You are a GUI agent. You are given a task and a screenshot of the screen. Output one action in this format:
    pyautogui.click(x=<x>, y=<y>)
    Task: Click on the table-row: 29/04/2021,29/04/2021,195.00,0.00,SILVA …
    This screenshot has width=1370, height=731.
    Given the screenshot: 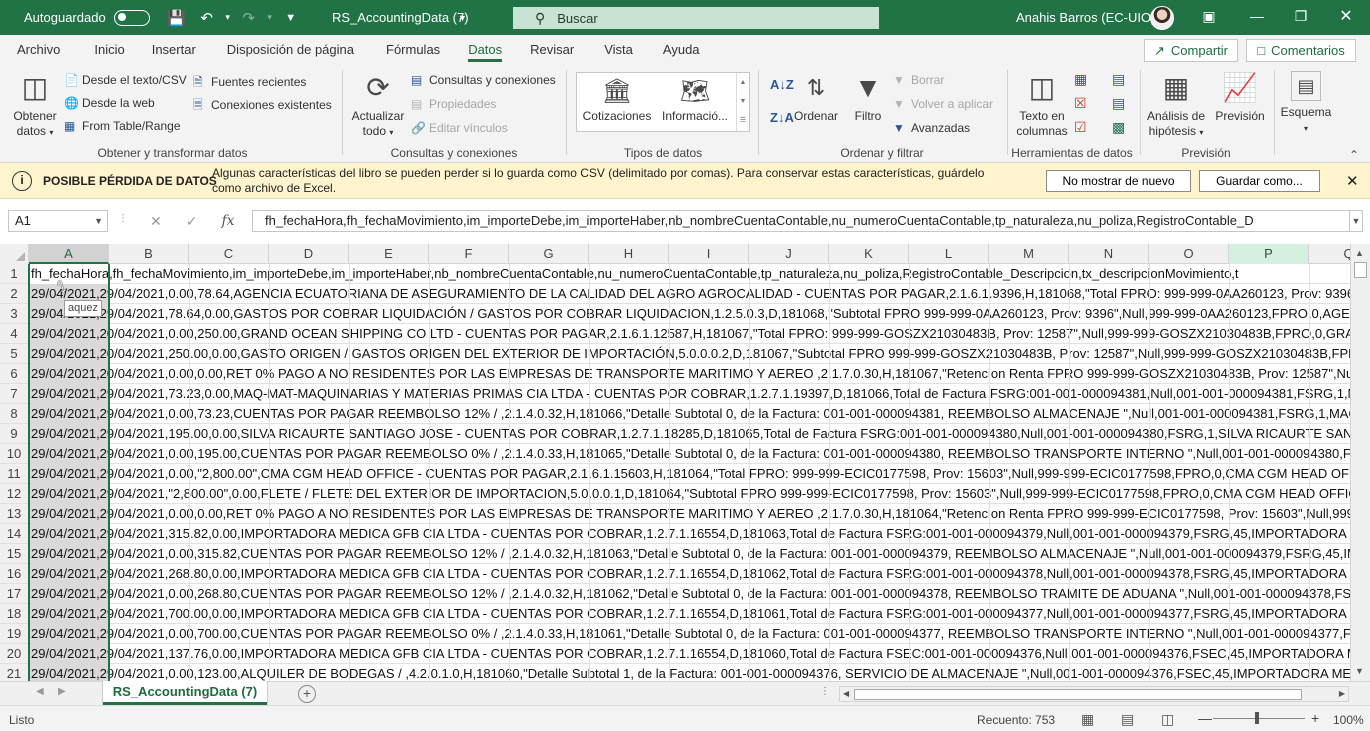 What is the action you would take?
    pyautogui.click(x=689, y=434)
    